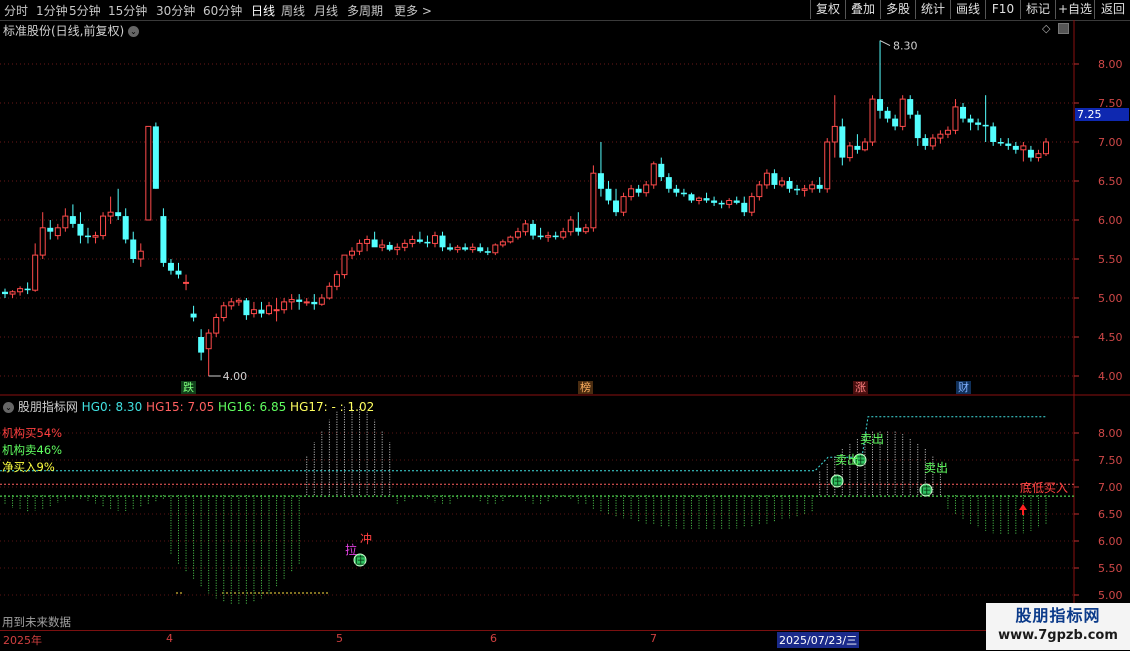 This screenshot has width=1130, height=651. Describe the element at coordinates (188, 387) in the screenshot. I see `event-tag-fall: 跌` at that location.